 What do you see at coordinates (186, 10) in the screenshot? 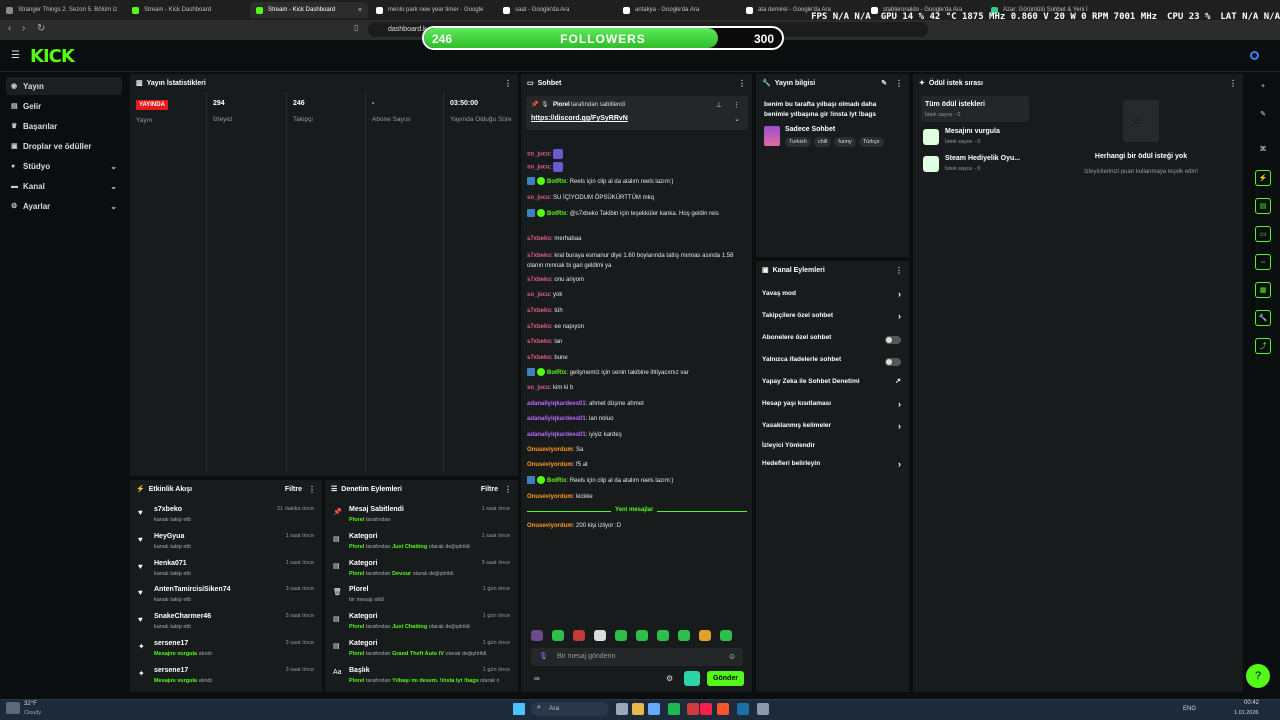
I see `browser-tab: Stream - Kick Dashboard` at bounding box center [186, 10].